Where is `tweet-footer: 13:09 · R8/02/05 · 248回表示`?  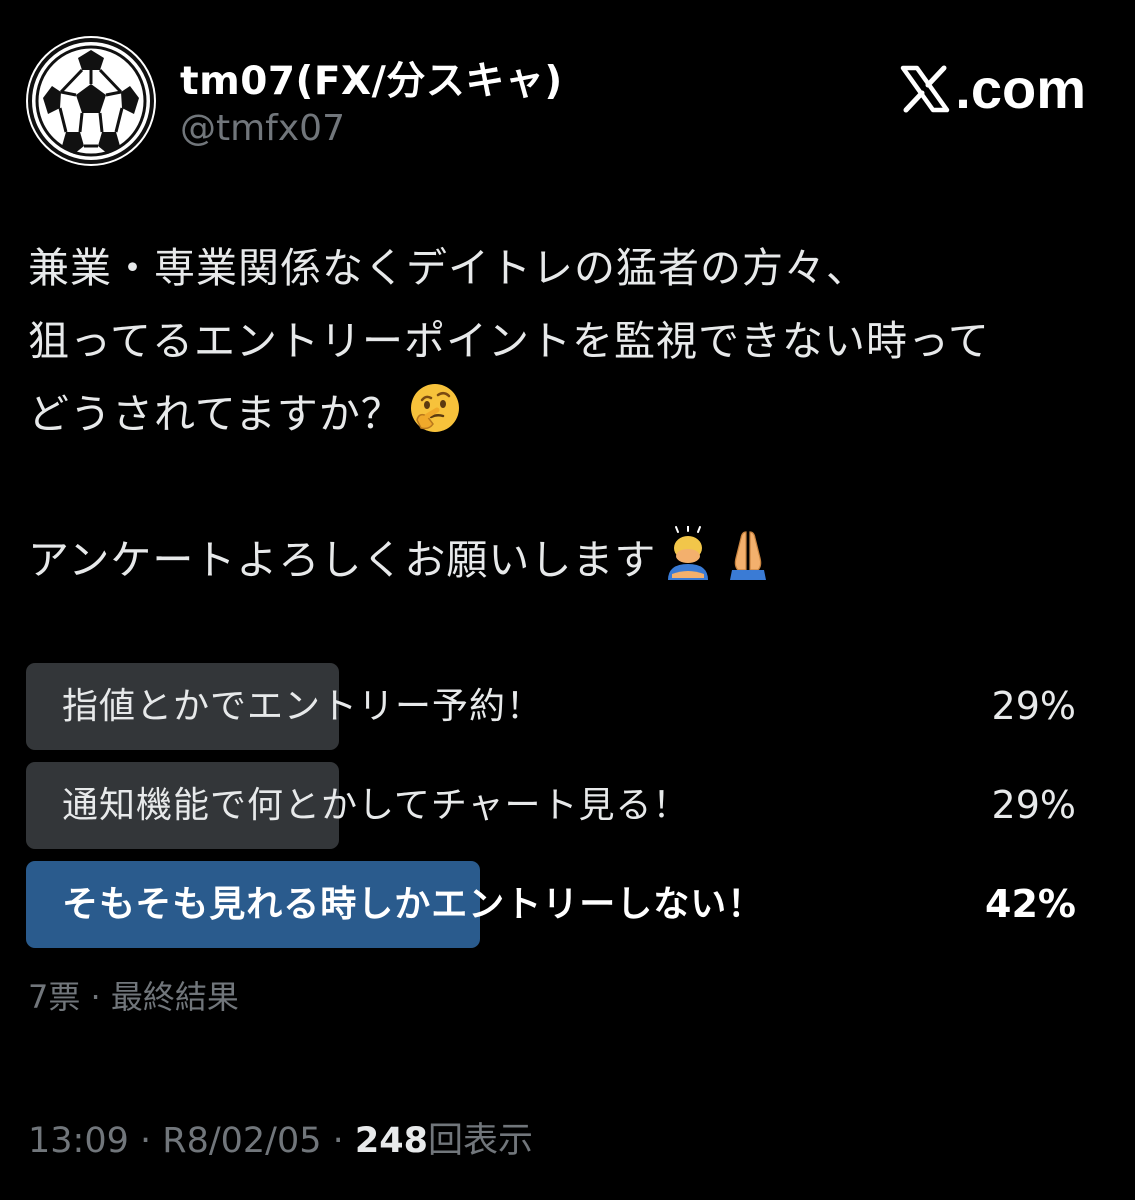 tweet-footer: 13:09 · R8/02/05 · 248回表示 is located at coordinates (280, 1137).